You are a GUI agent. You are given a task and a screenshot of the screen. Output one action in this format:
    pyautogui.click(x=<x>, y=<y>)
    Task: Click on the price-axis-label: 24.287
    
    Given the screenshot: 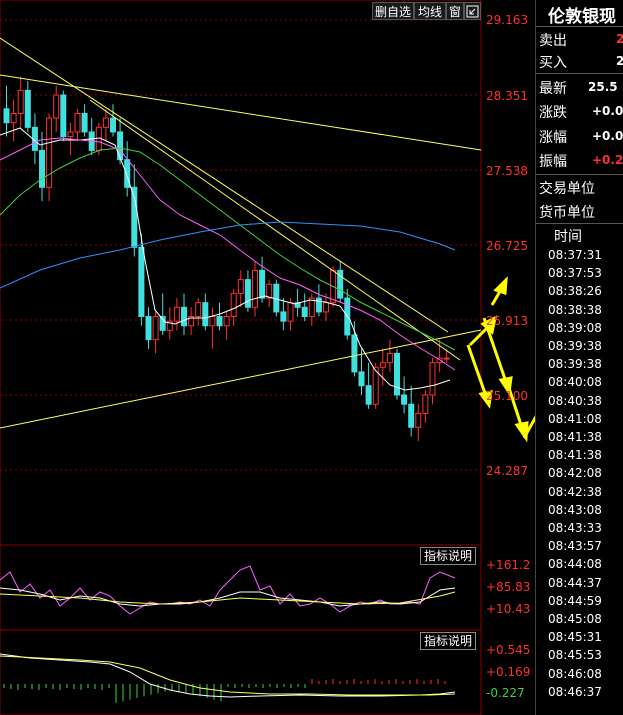 What is the action you would take?
    pyautogui.click(x=507, y=471)
    